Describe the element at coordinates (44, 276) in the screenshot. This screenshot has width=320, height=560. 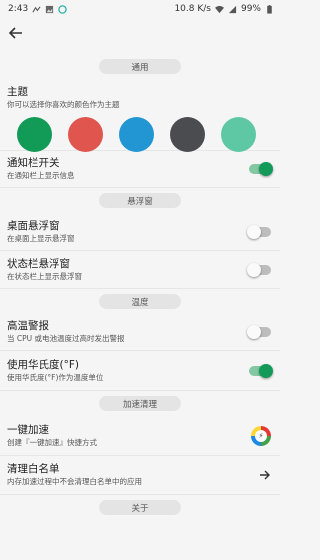
I see `statusbar-float-subtitle: 在状态栏上显示悬浮窗` at that location.